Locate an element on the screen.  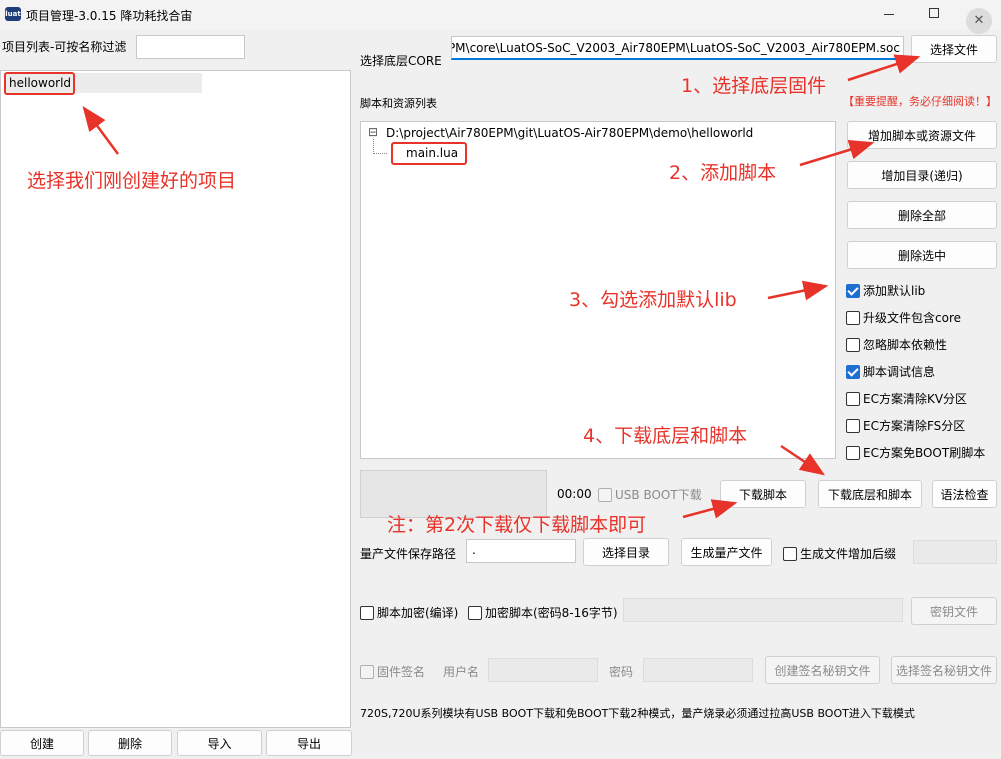
arrow-to-download-script is located at coordinates (710, 509).